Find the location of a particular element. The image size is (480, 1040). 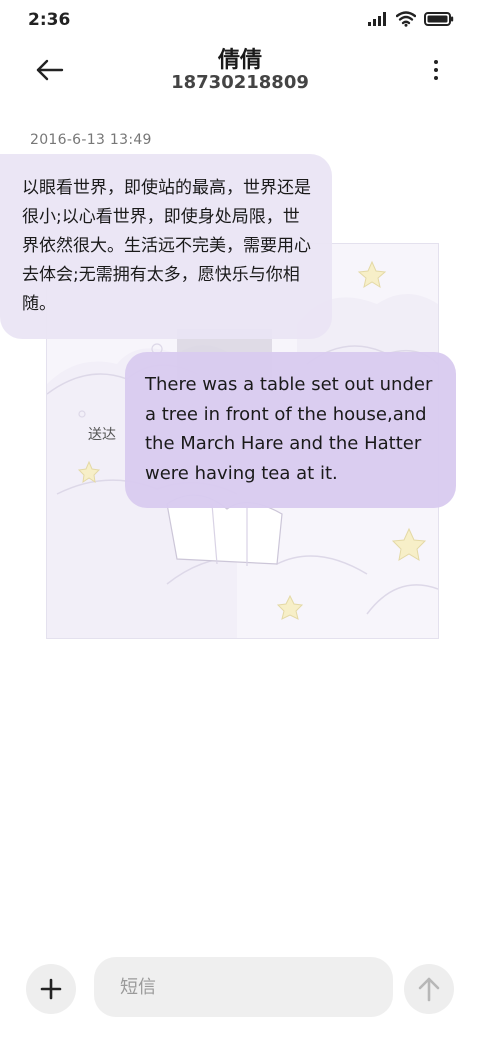

status-icons is located at coordinates (411, 19).